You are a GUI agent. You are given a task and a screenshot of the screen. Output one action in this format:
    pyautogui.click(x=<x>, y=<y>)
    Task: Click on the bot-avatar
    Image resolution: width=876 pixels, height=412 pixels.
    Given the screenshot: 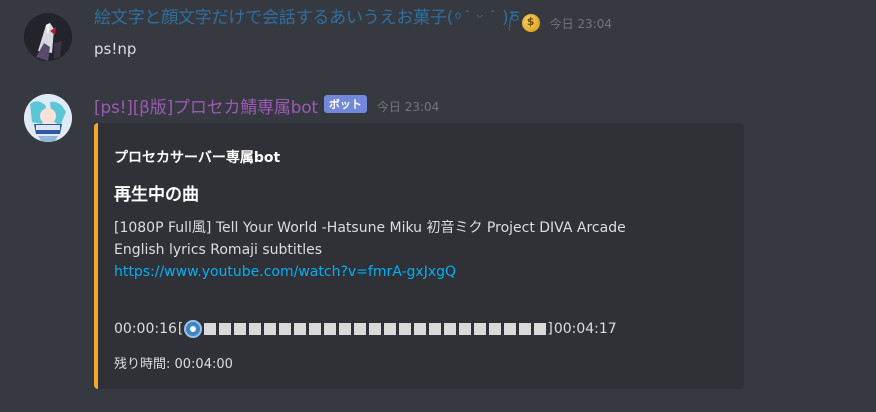 What is the action you would take?
    pyautogui.click(x=48, y=118)
    